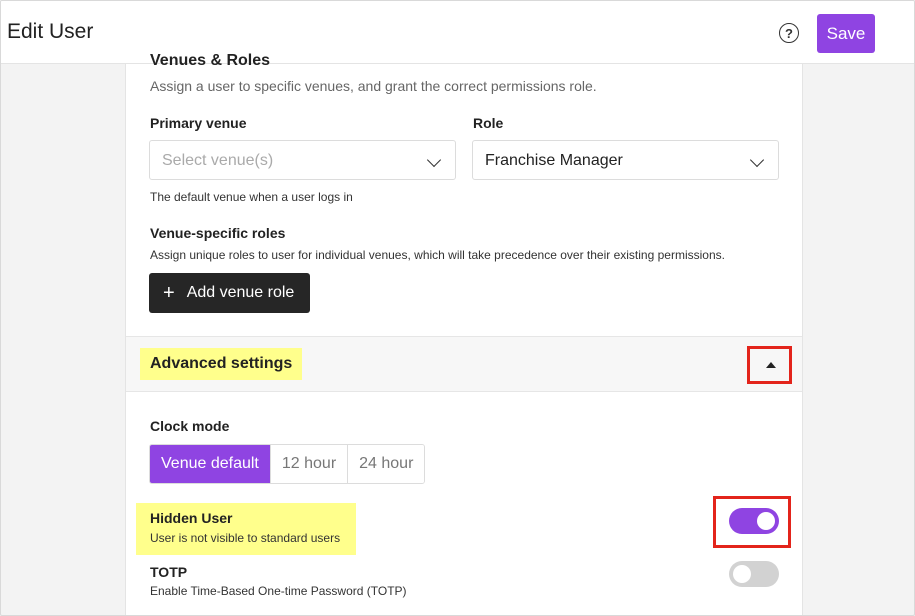  I want to click on venue-specific-roles-label: Venue-specific roles, so click(218, 233).